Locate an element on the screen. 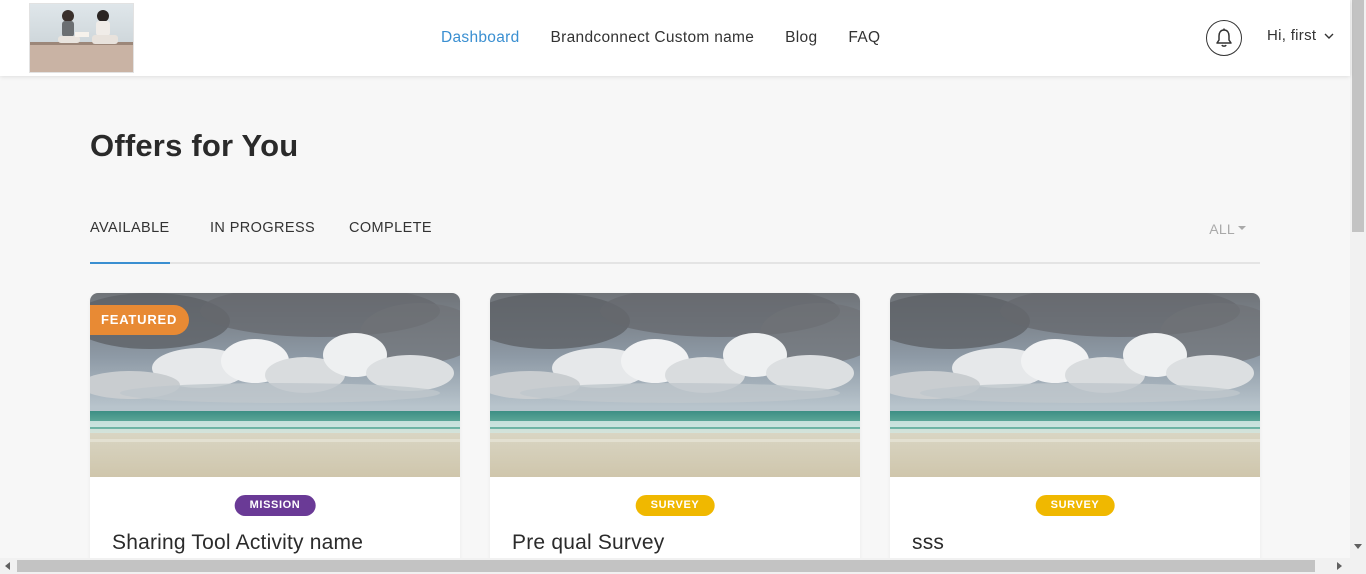  notifications-button is located at coordinates (1224, 38).